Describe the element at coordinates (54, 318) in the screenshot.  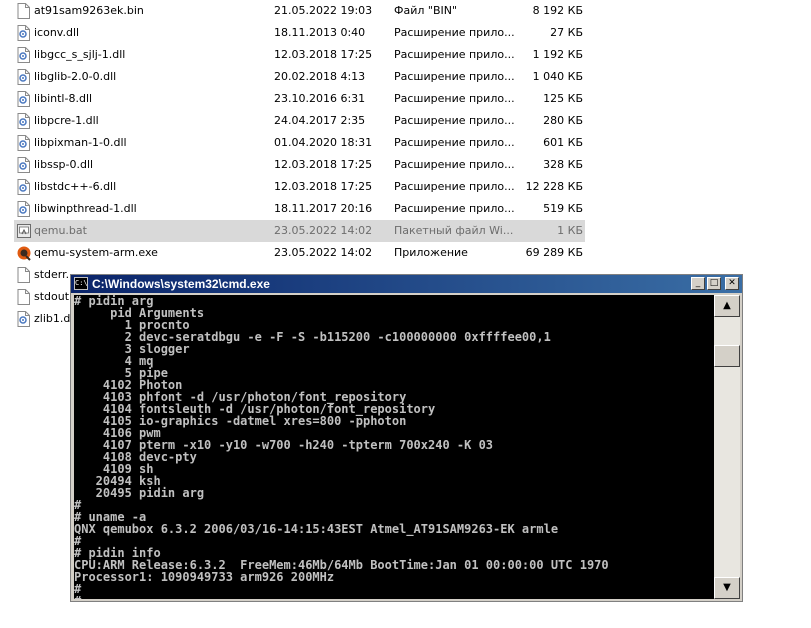
I see `file-name: zlib1.dl` at that location.